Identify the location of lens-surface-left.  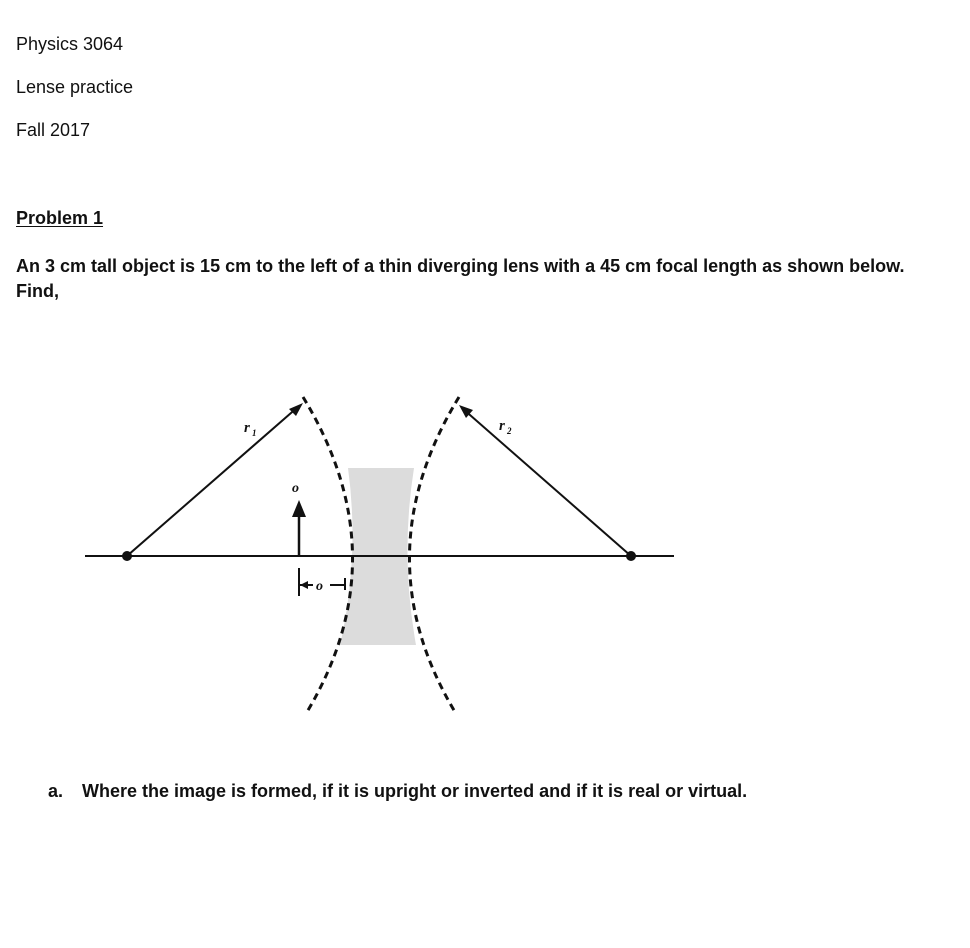
(327, 554).